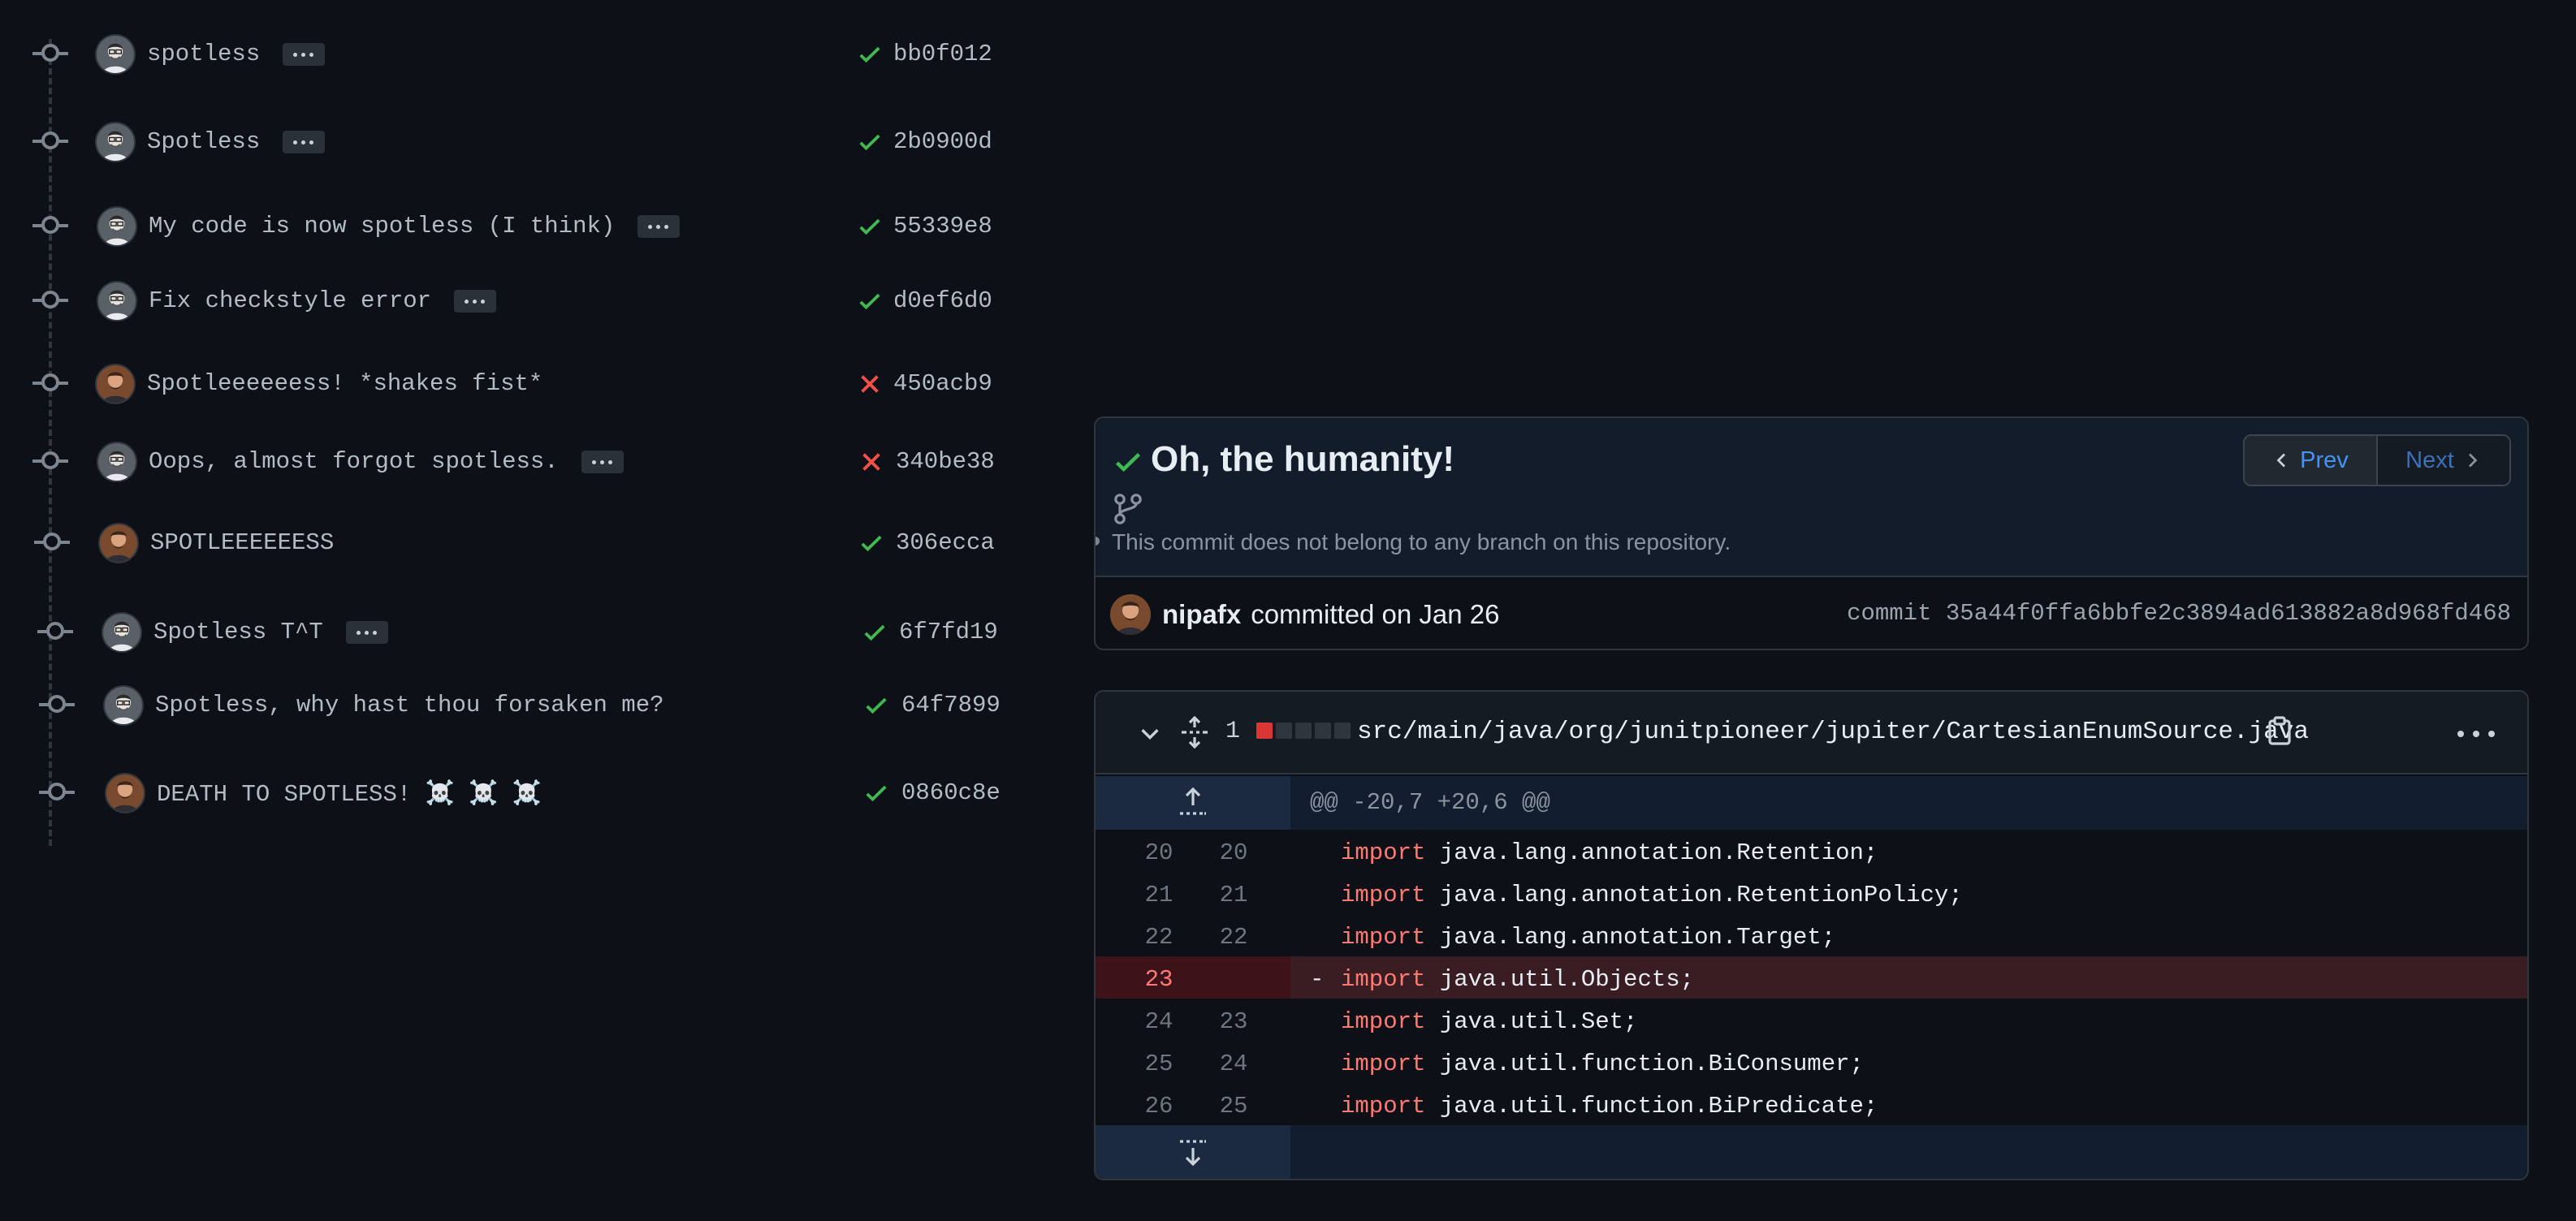 The width and height of the screenshot is (2576, 1221). What do you see at coordinates (1150, 733) in the screenshot?
I see `chevron-down-icon` at bounding box center [1150, 733].